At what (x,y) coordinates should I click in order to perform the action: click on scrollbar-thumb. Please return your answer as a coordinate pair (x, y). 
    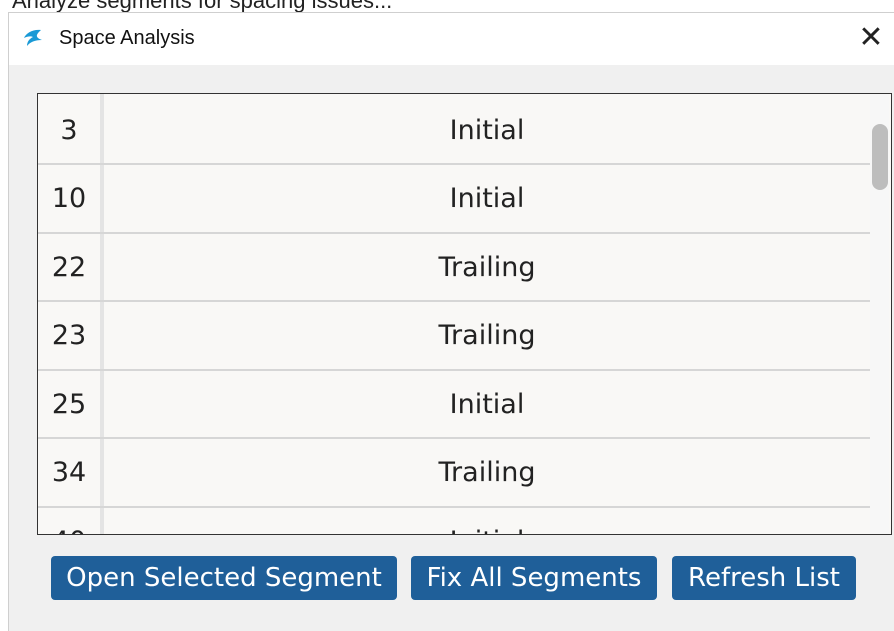
    Looking at the image, I should click on (880, 157).